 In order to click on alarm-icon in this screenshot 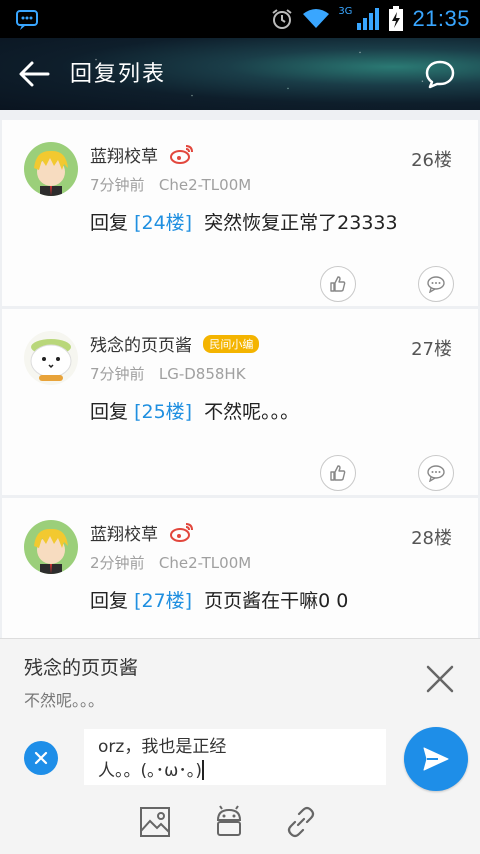, I will do `click(282, 19)`.